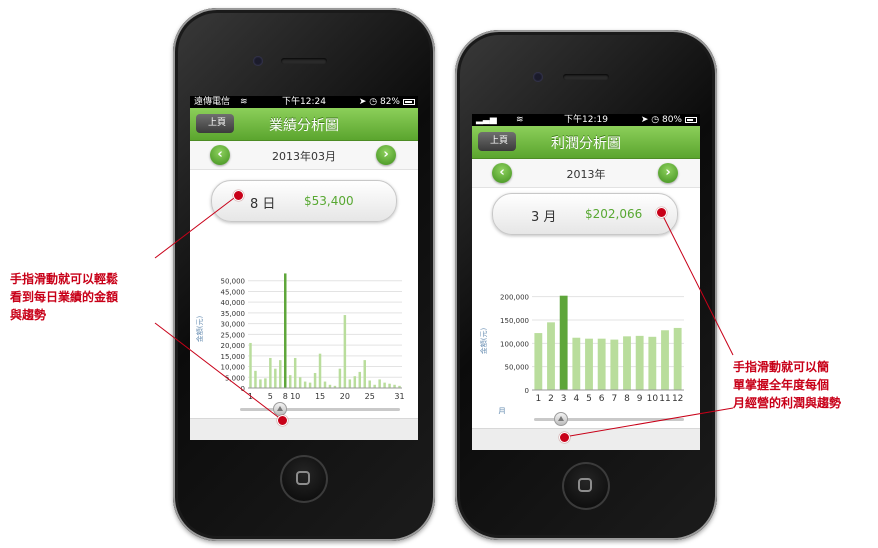 This screenshot has width=878, height=548. I want to click on connector-right-top, so click(697, 283).